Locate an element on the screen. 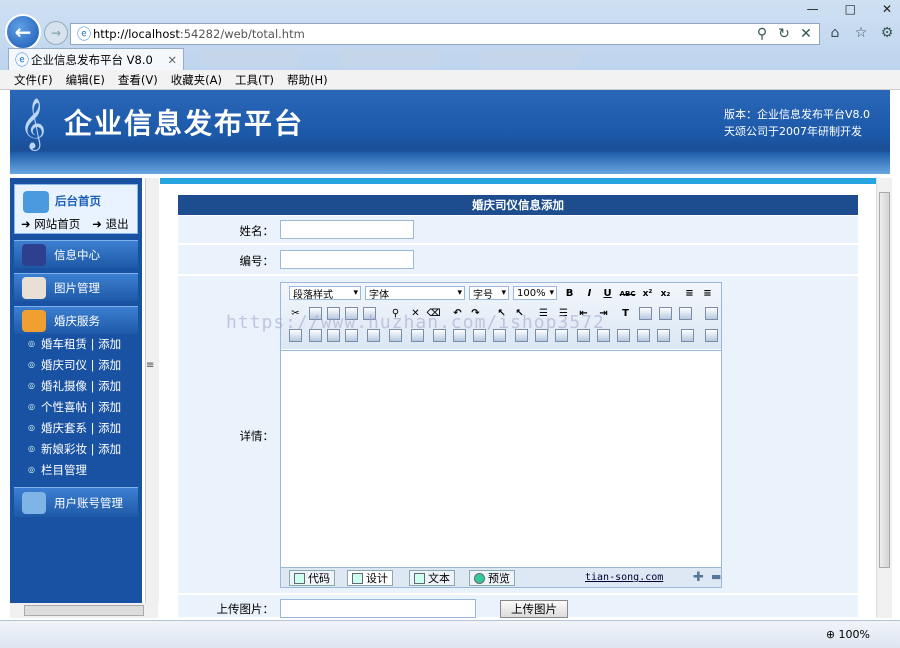  refresh-icon: ↻ is located at coordinates (784, 34).